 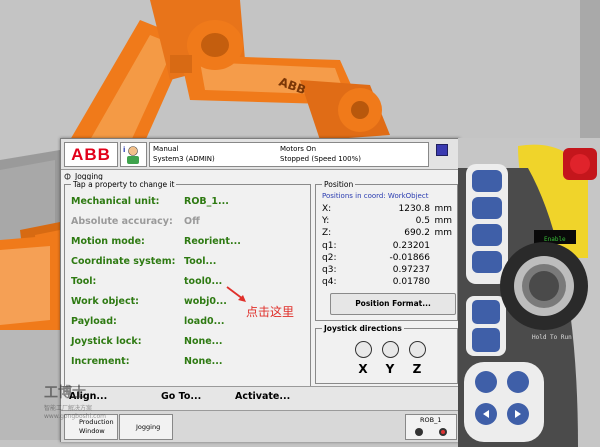 I want to click on joystick-axis-z: Z, so click(x=417, y=359).